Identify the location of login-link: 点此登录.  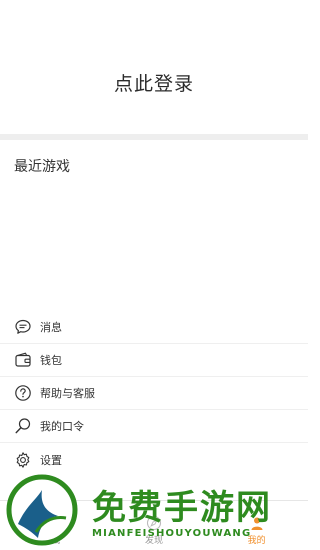
(154, 82).